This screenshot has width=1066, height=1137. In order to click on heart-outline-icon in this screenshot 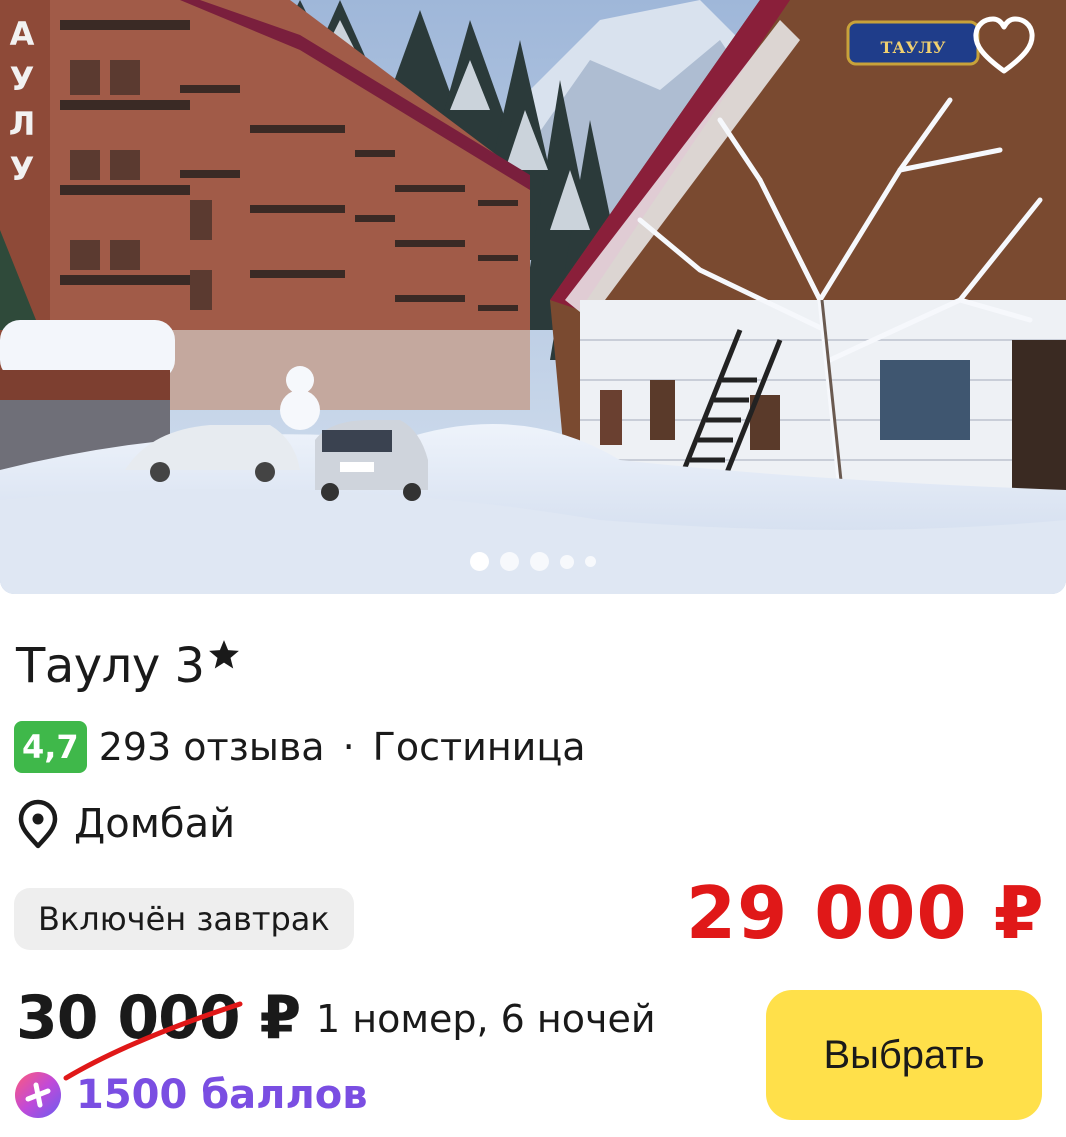, I will do `click(1004, 45)`.